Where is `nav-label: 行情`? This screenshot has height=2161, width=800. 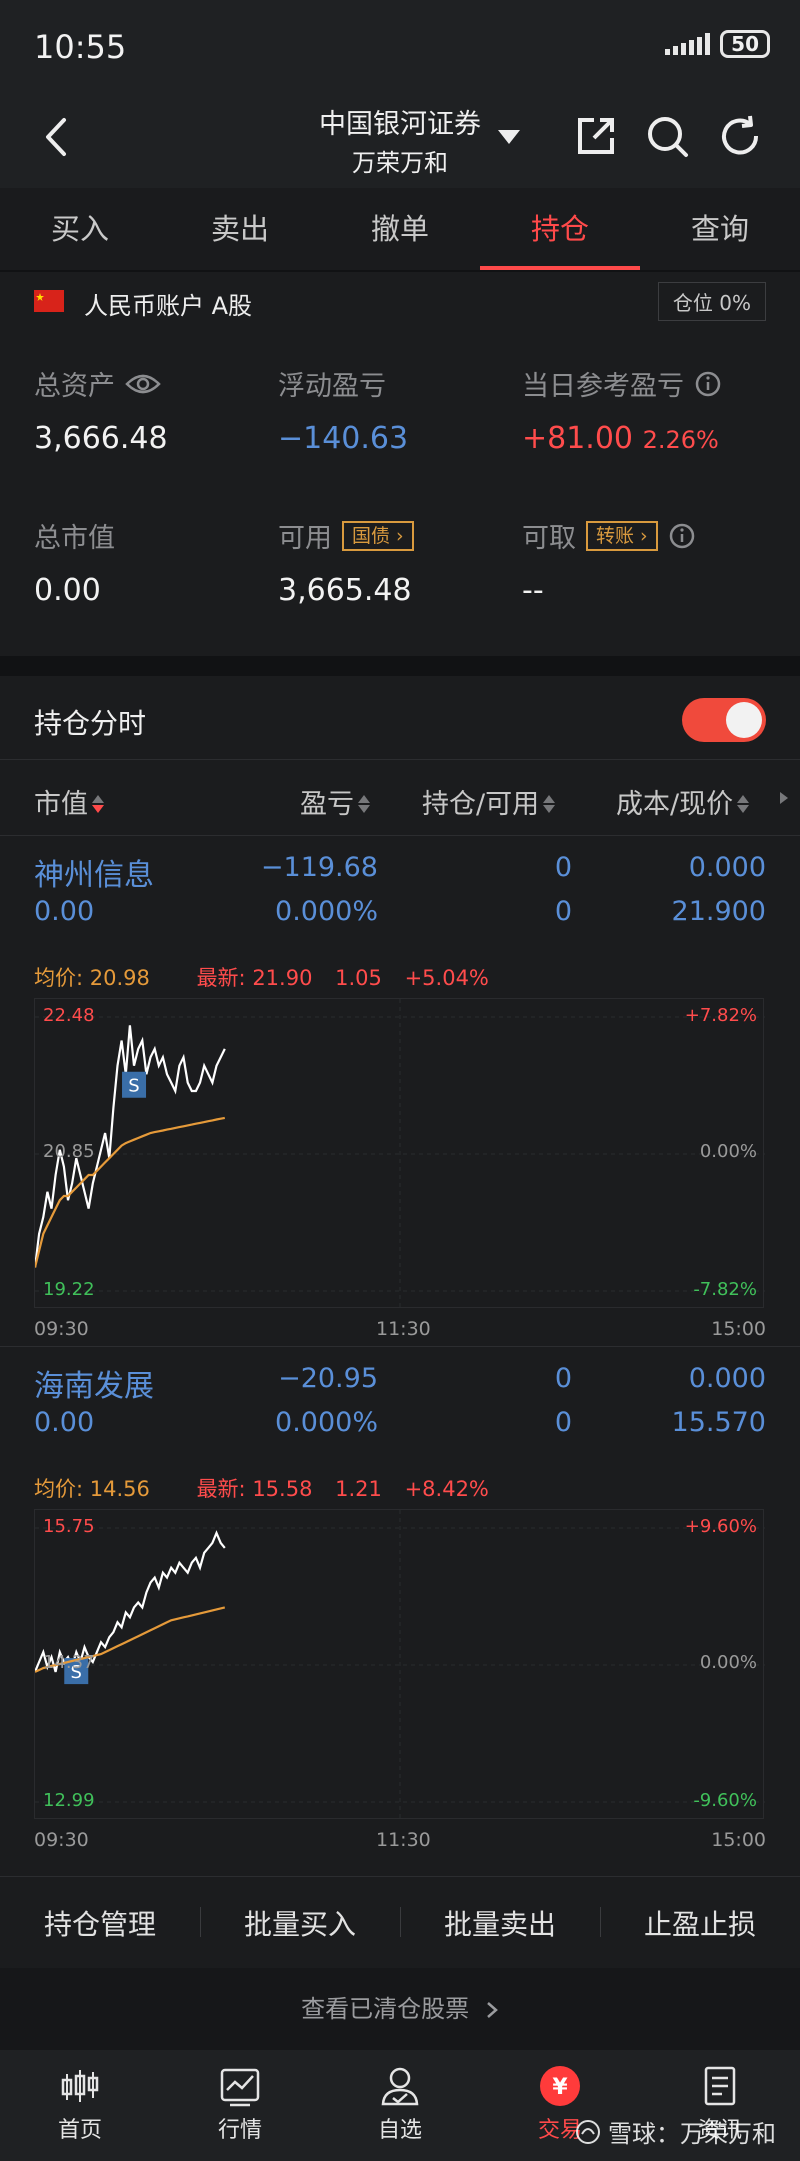
nav-label: 行情 is located at coordinates (239, 2130).